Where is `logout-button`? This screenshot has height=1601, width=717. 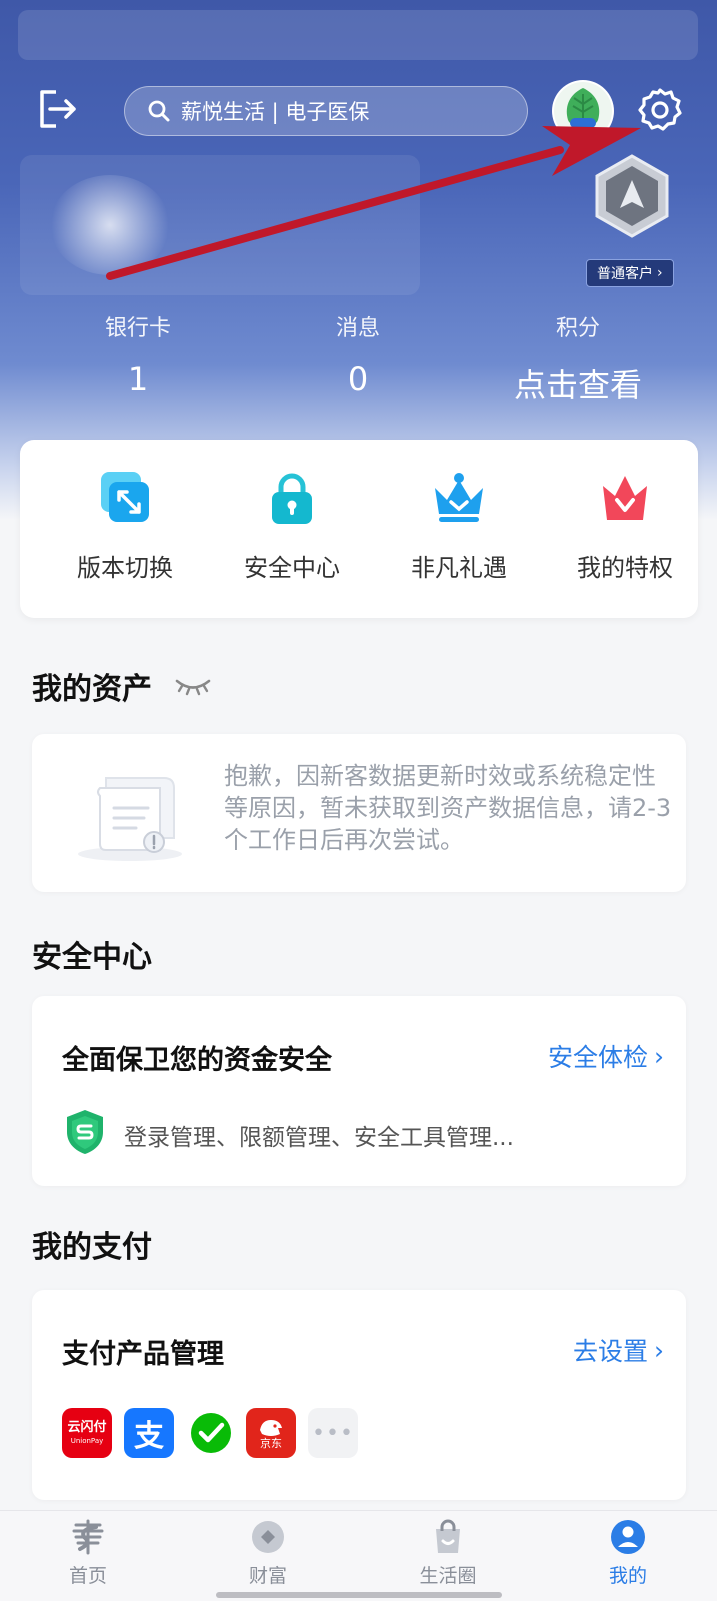
logout-button is located at coordinates (57, 109).